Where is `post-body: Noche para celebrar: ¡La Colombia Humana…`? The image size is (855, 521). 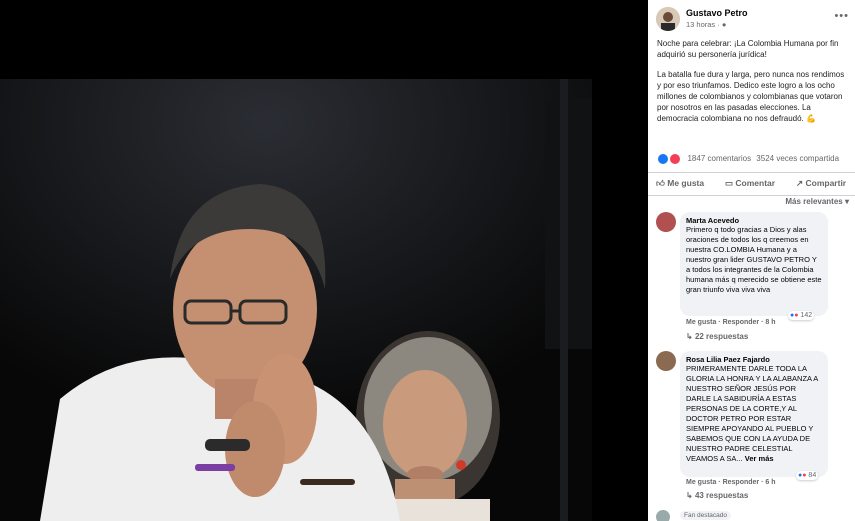 post-body: Noche para celebrar: ¡La Colombia Humana… is located at coordinates (752, 85).